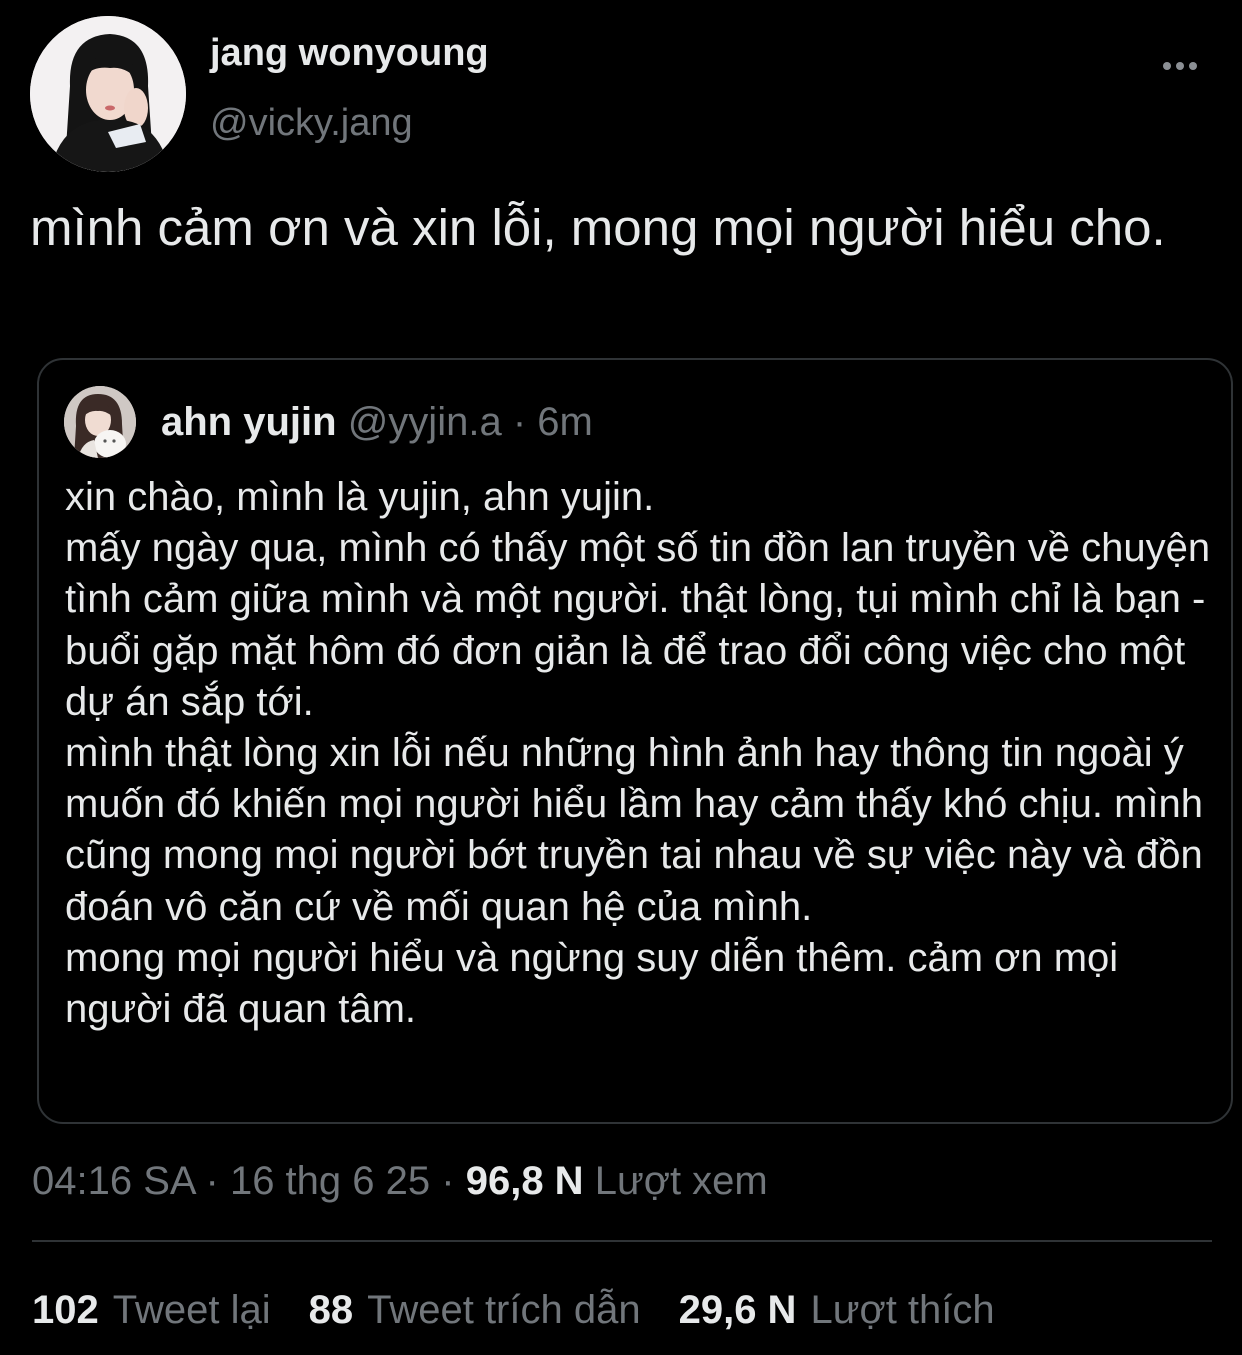 This screenshot has width=1242, height=1355. What do you see at coordinates (191, 1310) in the screenshot?
I see `retweets-label: Tweet lại` at bounding box center [191, 1310].